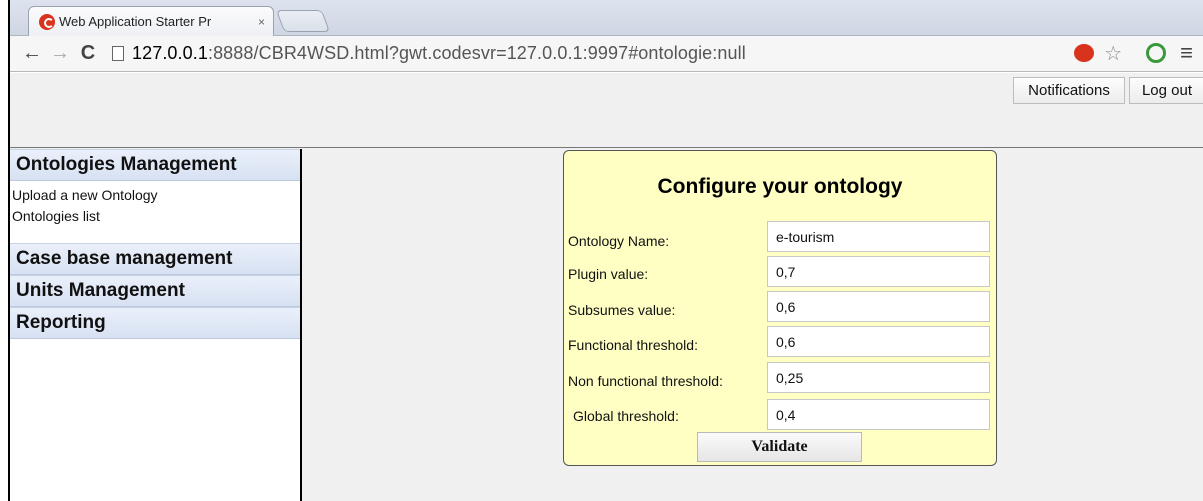  What do you see at coordinates (303, 21) in the screenshot?
I see `new-tab-button` at bounding box center [303, 21].